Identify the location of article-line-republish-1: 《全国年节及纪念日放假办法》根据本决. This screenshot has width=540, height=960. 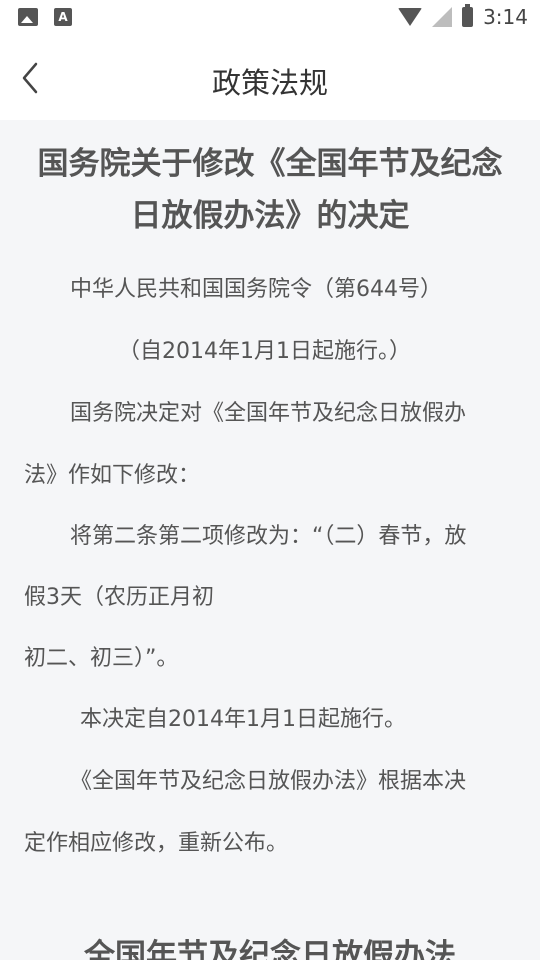
(268, 781).